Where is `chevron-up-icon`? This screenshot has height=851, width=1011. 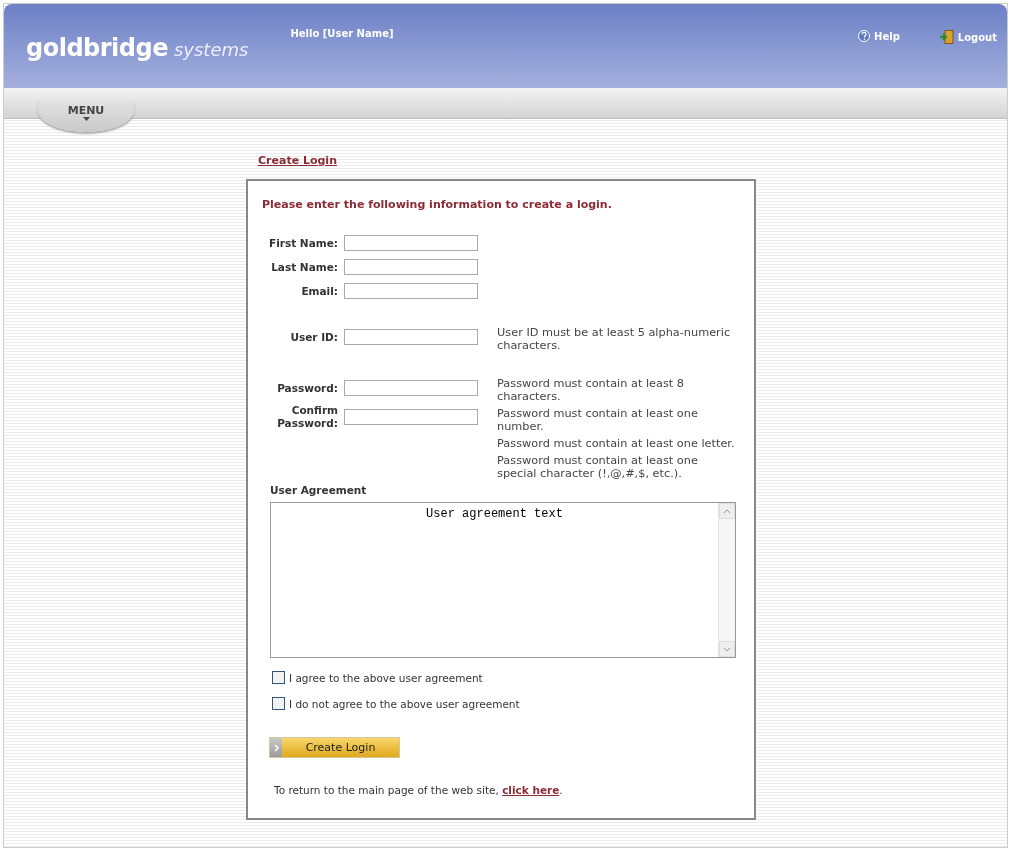 chevron-up-icon is located at coordinates (727, 511).